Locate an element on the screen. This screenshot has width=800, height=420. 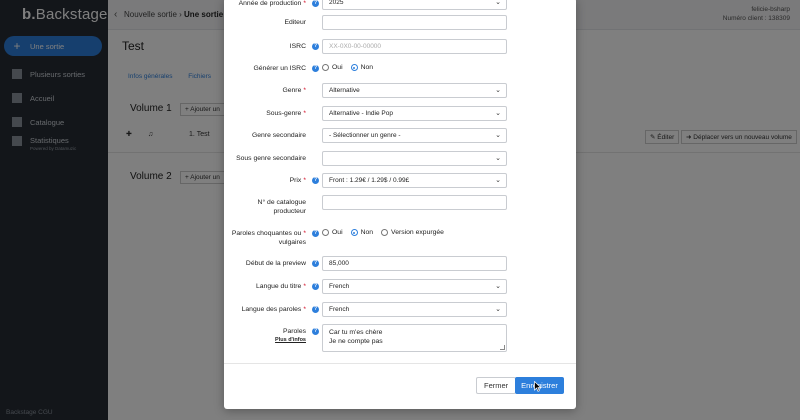
catalogue-label: N° de catalogue producteur is located at coordinates (281, 207).